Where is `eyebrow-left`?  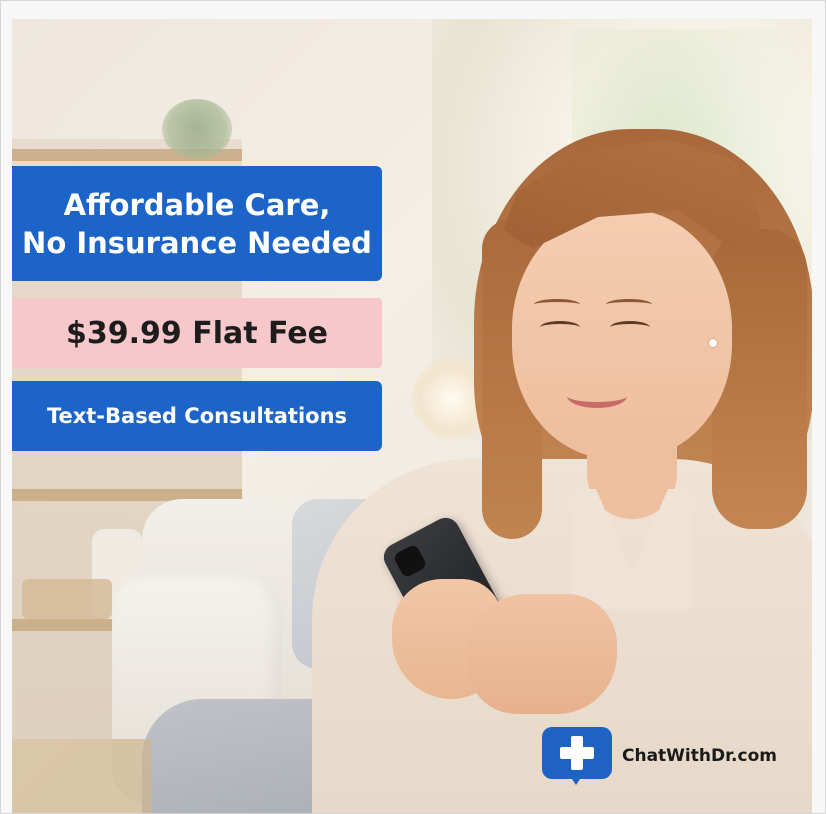 eyebrow-left is located at coordinates (557, 304).